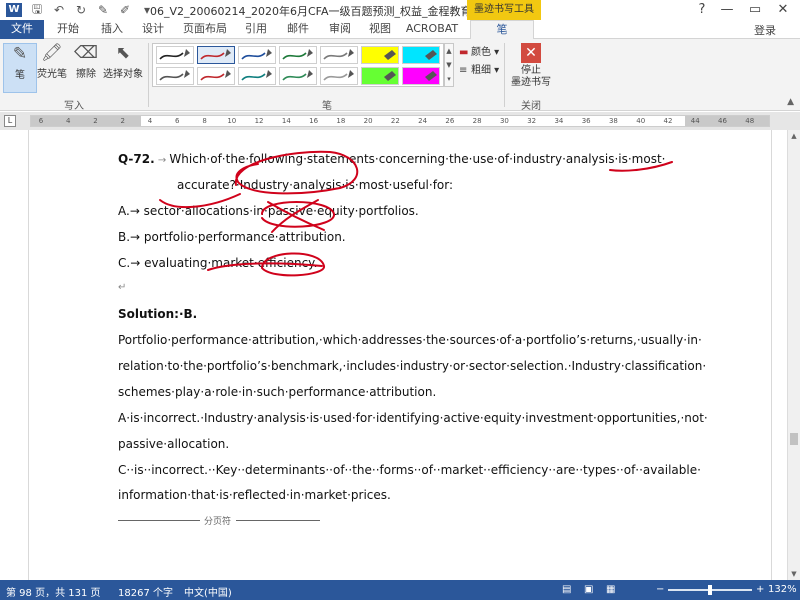 This screenshot has height=600, width=800. I want to click on gallery-scroll: ▲ ▼ ▾, so click(449, 65).